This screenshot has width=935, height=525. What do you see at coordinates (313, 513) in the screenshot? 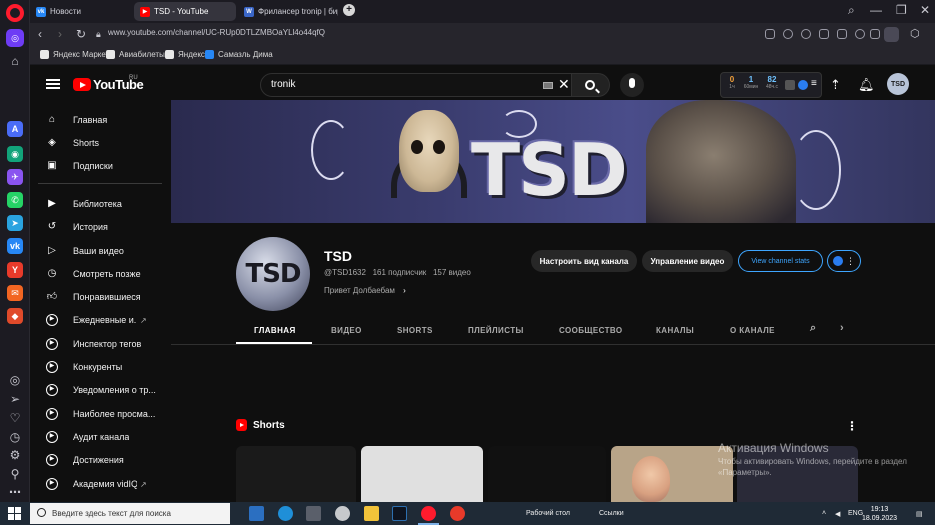
I see `store-icon` at bounding box center [313, 513].